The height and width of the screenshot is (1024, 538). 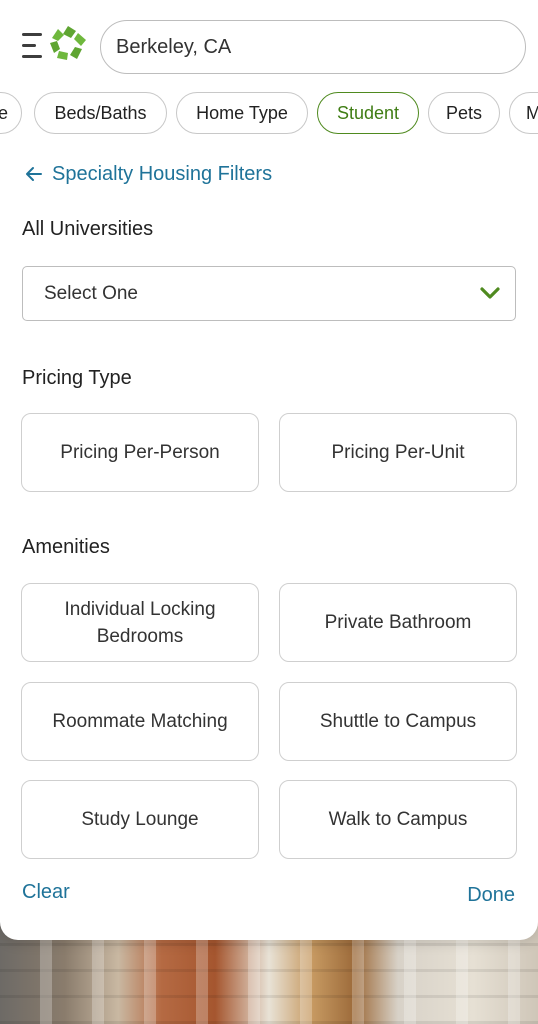 I want to click on chevron-down-icon, so click(x=490, y=293).